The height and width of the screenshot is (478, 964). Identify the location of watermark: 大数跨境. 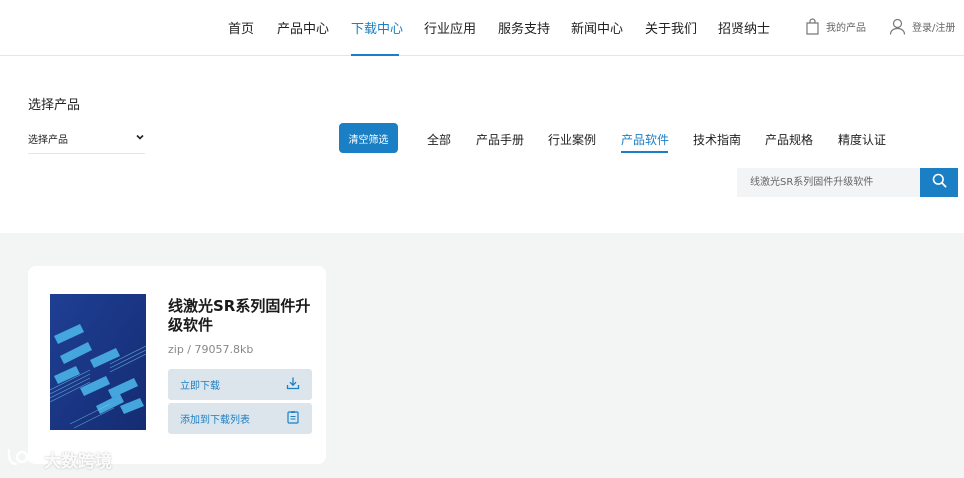
(59, 459).